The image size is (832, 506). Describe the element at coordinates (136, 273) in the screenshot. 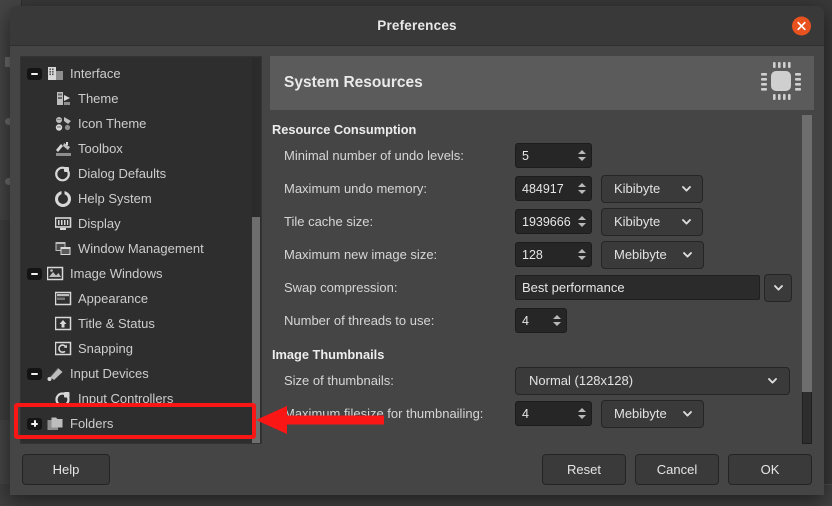

I see `sidebar-item-image-windows: Image Windows` at that location.